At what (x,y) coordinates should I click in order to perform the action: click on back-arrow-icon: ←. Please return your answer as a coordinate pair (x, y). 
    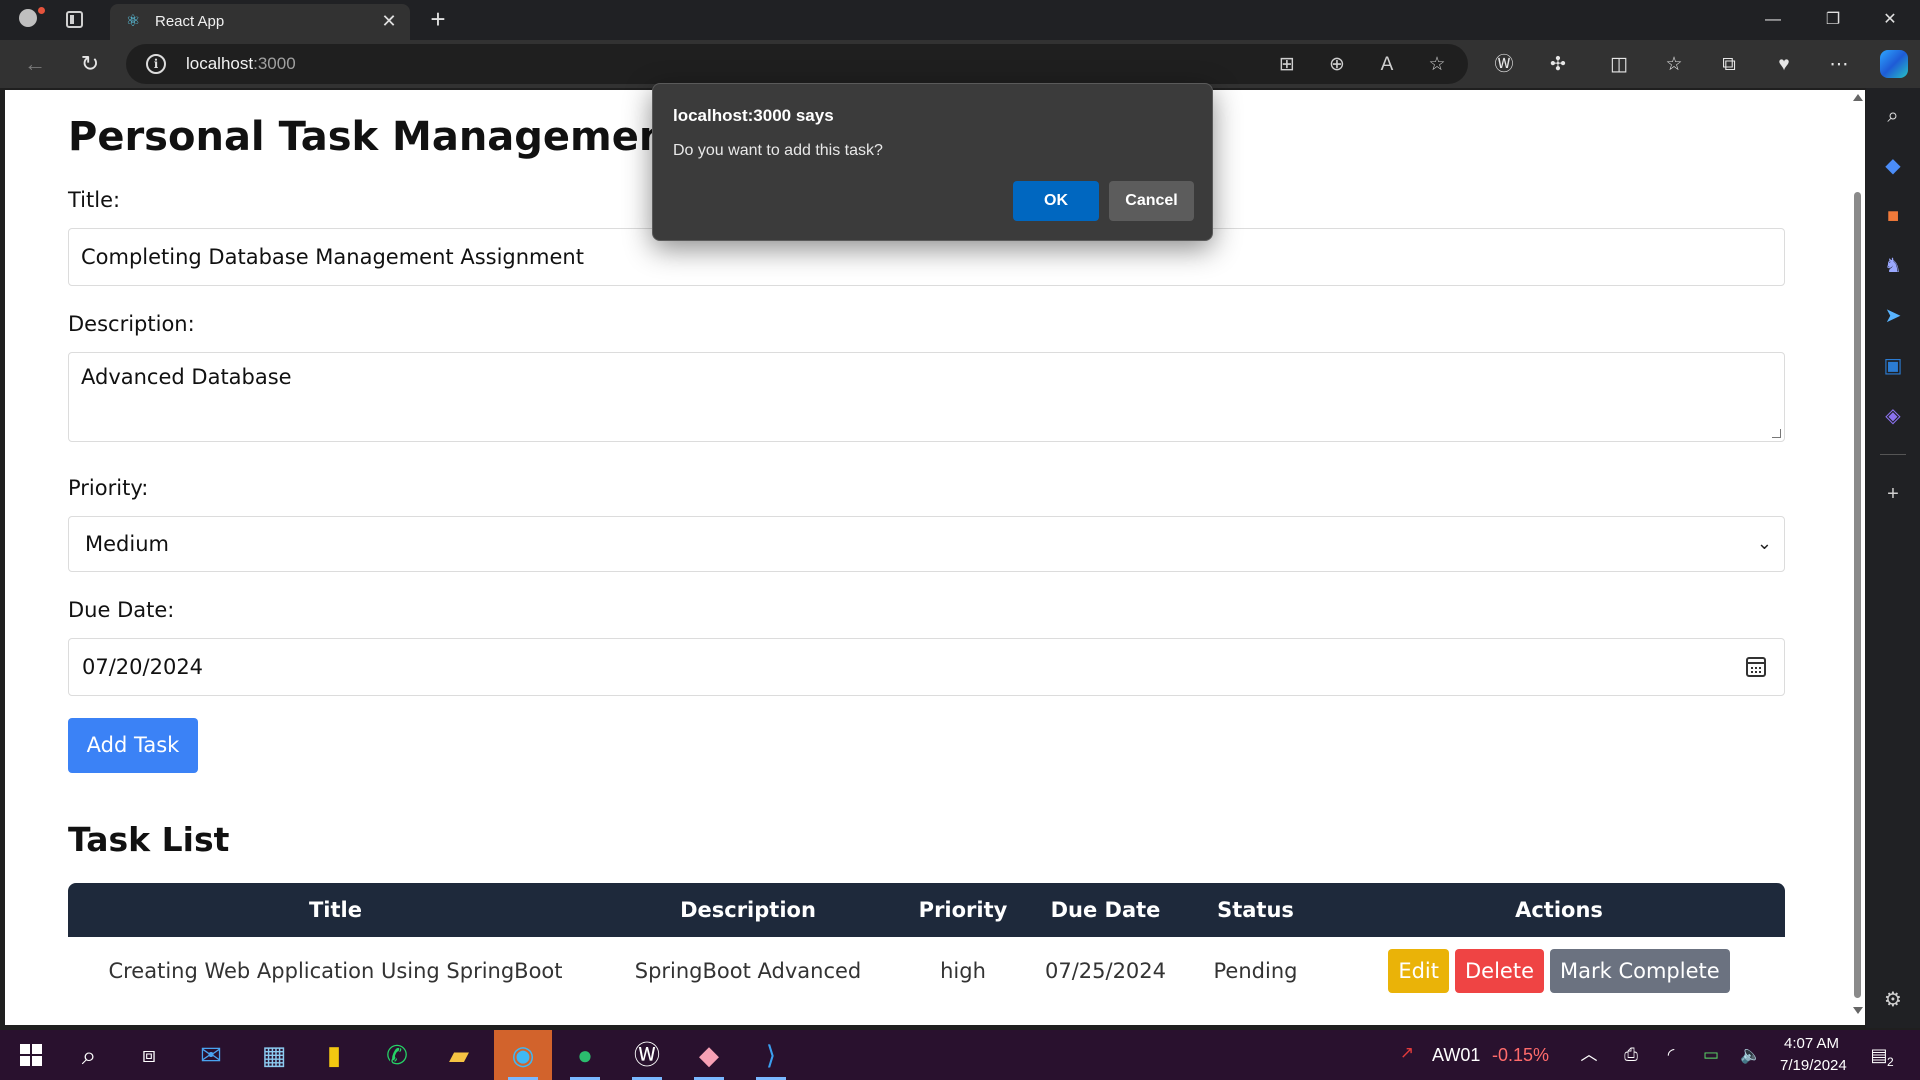
    Looking at the image, I should click on (35, 64).